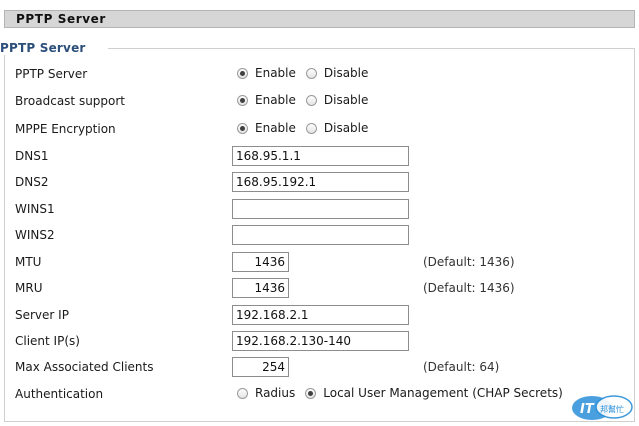 The image size is (639, 426). Describe the element at coordinates (461, 367) in the screenshot. I see `max-clients-default-hint: (Default: 64)` at that location.